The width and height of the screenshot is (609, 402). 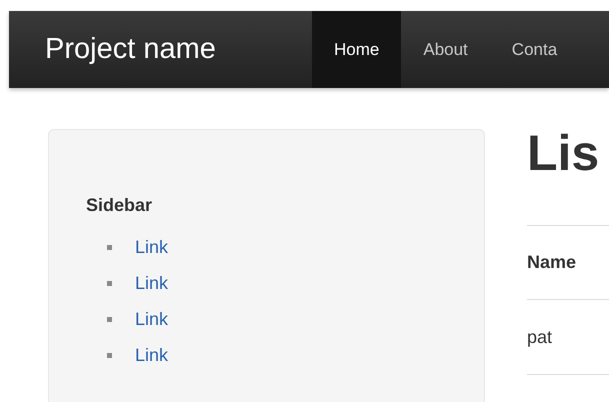 I want to click on nav-tab: Home, so click(x=357, y=49).